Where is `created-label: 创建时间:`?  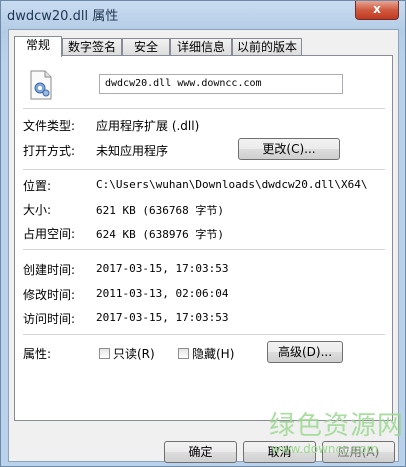 created-label: 创建时间: is located at coordinates (49, 270).